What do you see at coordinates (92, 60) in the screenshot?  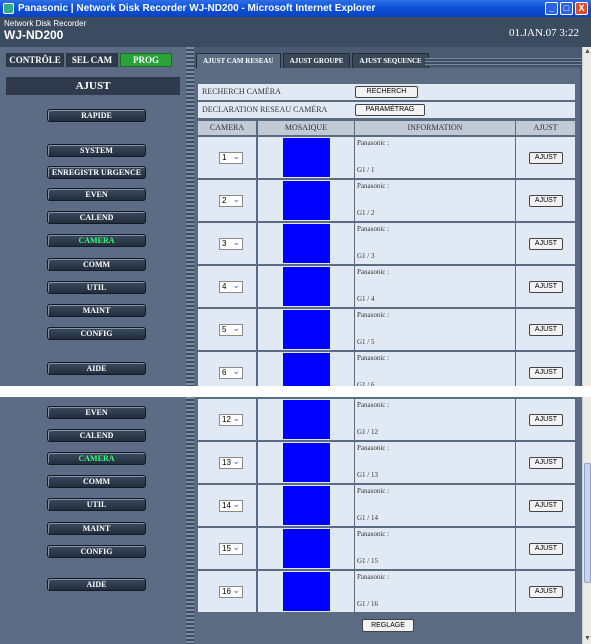 I see `mode-selcam-button: SEL CAM` at bounding box center [92, 60].